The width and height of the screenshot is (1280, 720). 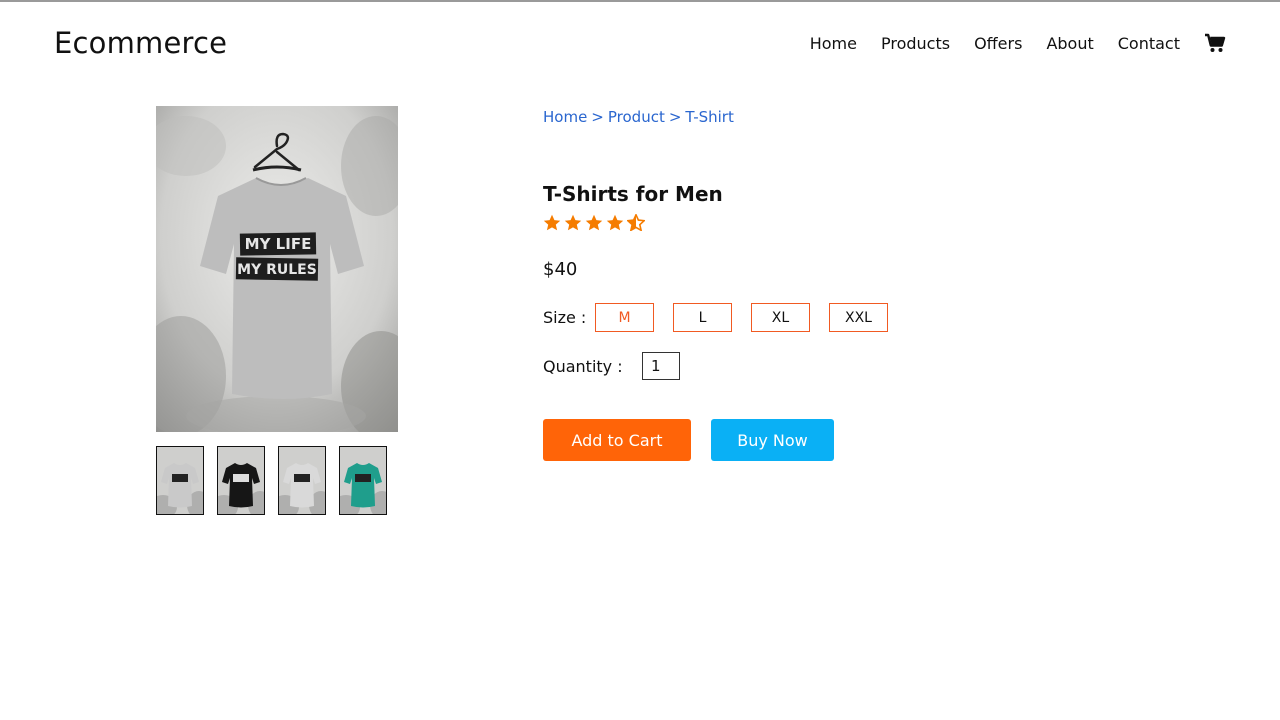 What do you see at coordinates (583, 366) in the screenshot?
I see `quantity-label: Quantity :` at bounding box center [583, 366].